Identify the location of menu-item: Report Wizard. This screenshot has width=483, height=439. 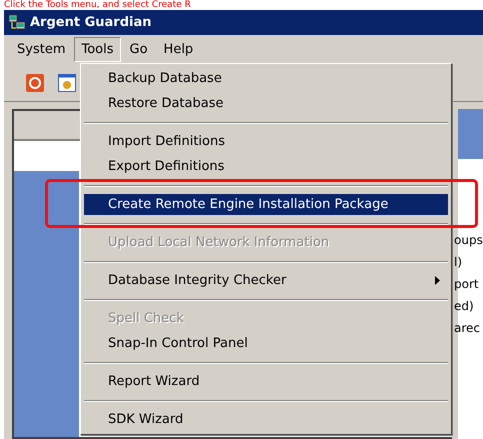
(266, 381).